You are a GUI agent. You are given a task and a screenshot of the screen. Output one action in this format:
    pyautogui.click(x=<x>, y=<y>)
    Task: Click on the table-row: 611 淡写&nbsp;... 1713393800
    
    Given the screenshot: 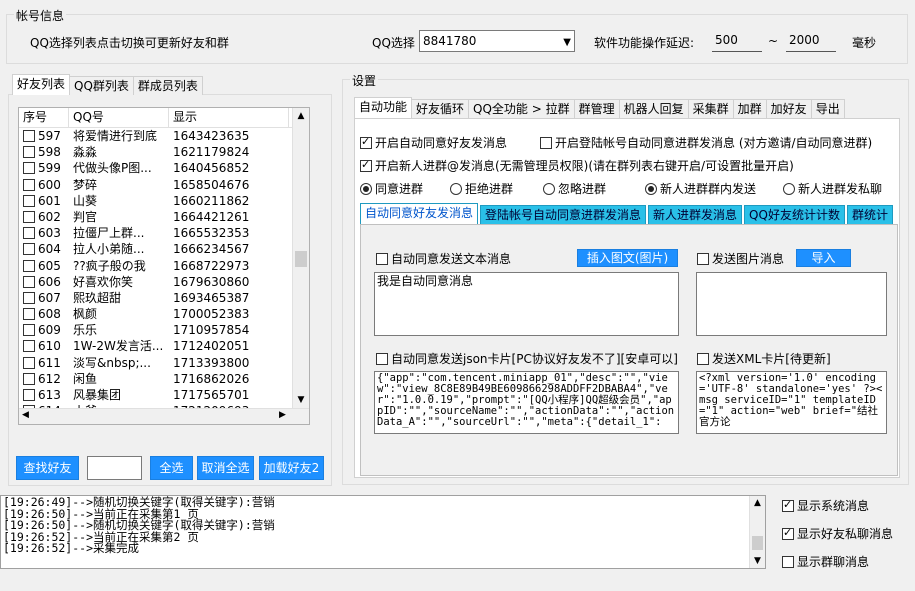 What is the action you would take?
    pyautogui.click(x=164, y=363)
    